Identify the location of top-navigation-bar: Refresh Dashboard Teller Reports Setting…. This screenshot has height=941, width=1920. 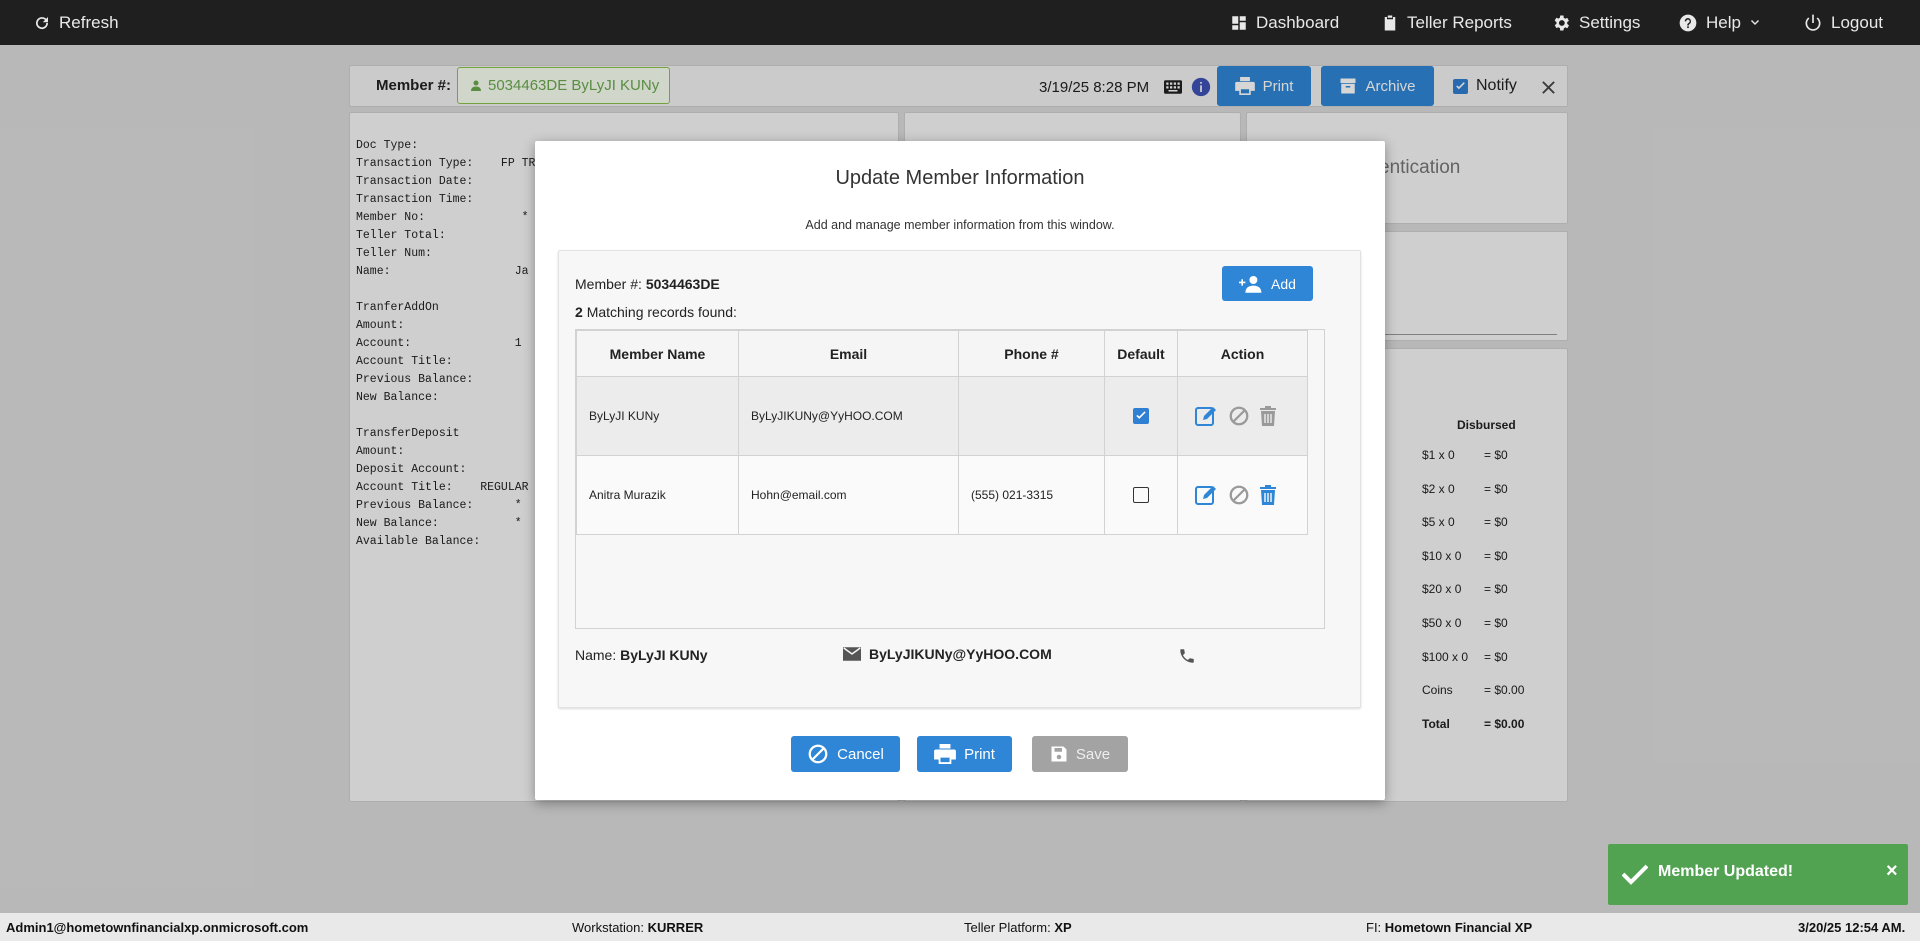
(960, 22).